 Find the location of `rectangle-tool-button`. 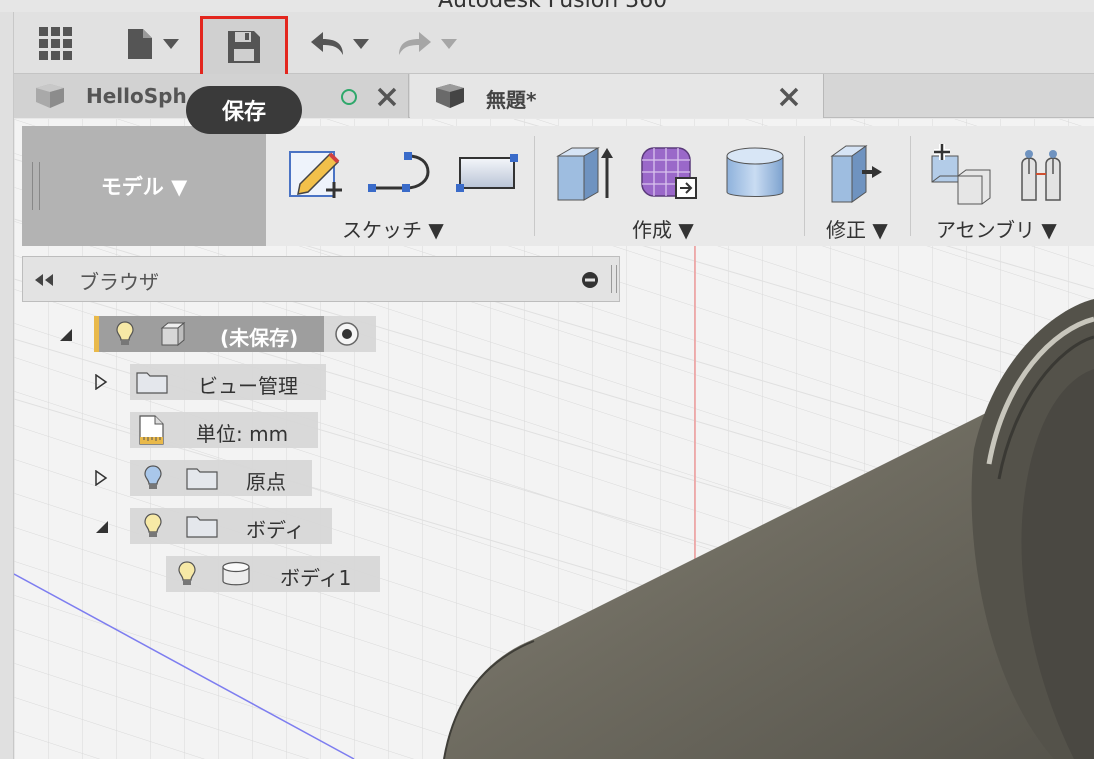

rectangle-tool-button is located at coordinates (487, 173).